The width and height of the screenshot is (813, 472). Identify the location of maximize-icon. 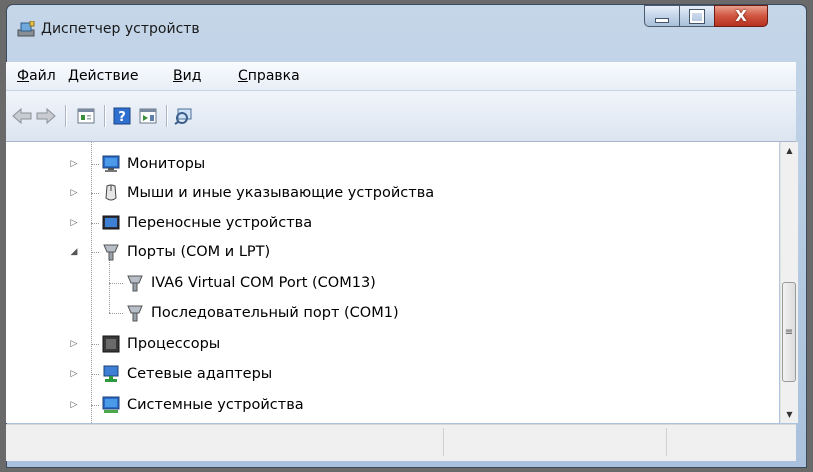
(697, 16).